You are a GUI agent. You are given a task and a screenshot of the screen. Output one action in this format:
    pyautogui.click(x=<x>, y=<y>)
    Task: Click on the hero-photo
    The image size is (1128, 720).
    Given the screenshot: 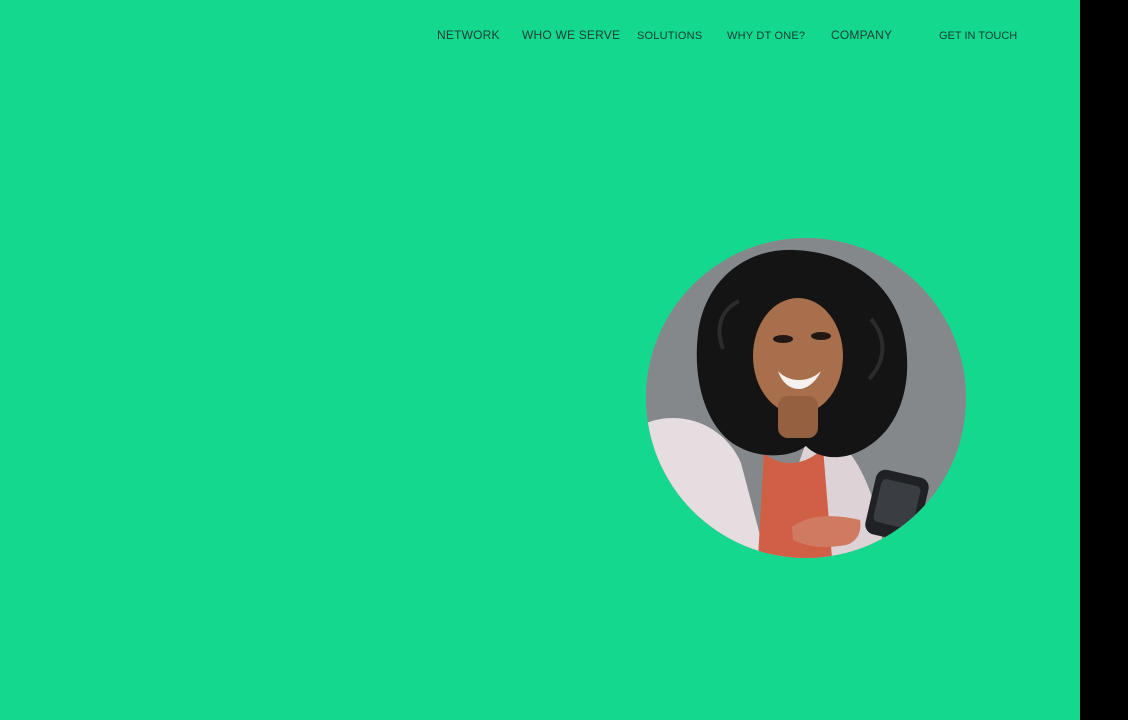 What is the action you would take?
    pyautogui.click(x=806, y=398)
    